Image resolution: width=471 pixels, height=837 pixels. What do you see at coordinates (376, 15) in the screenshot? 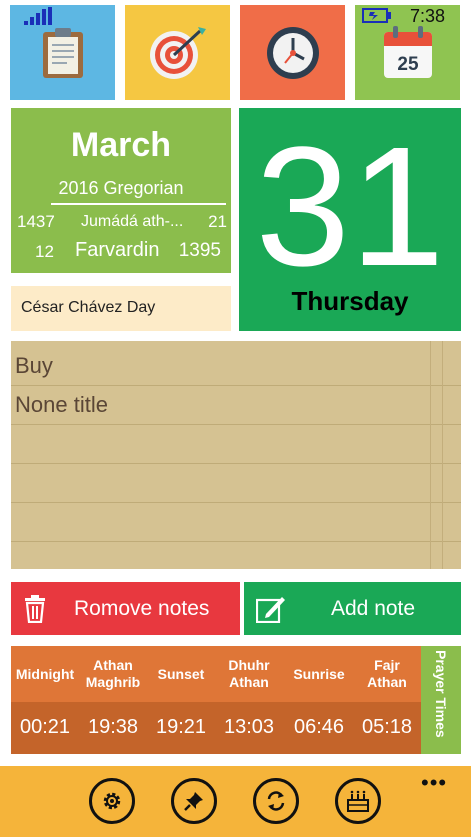
I see `battery-icon` at bounding box center [376, 15].